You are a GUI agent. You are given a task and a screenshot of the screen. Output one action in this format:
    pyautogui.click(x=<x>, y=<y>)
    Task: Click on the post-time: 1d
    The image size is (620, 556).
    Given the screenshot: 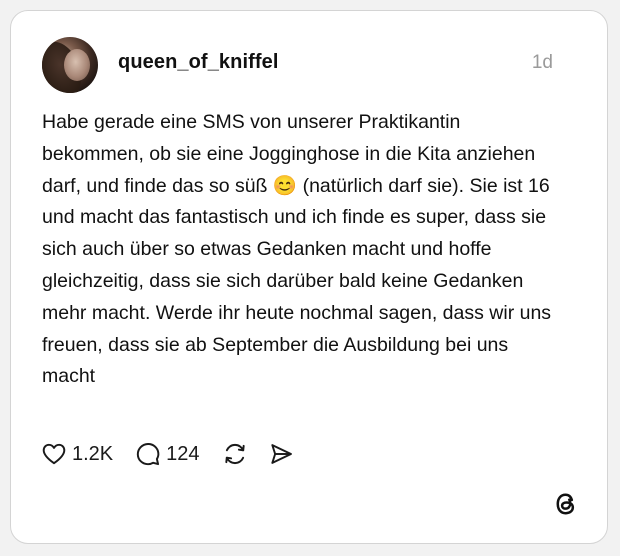 What is the action you would take?
    pyautogui.click(x=542, y=62)
    